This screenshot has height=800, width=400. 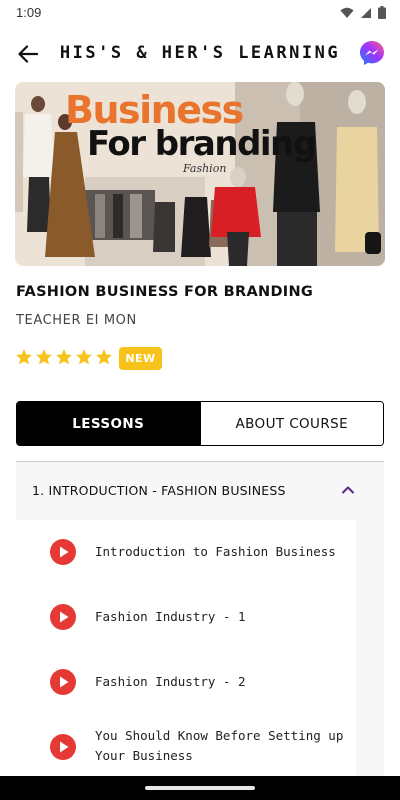 What do you see at coordinates (347, 12) in the screenshot?
I see `wifi-icon` at bounding box center [347, 12].